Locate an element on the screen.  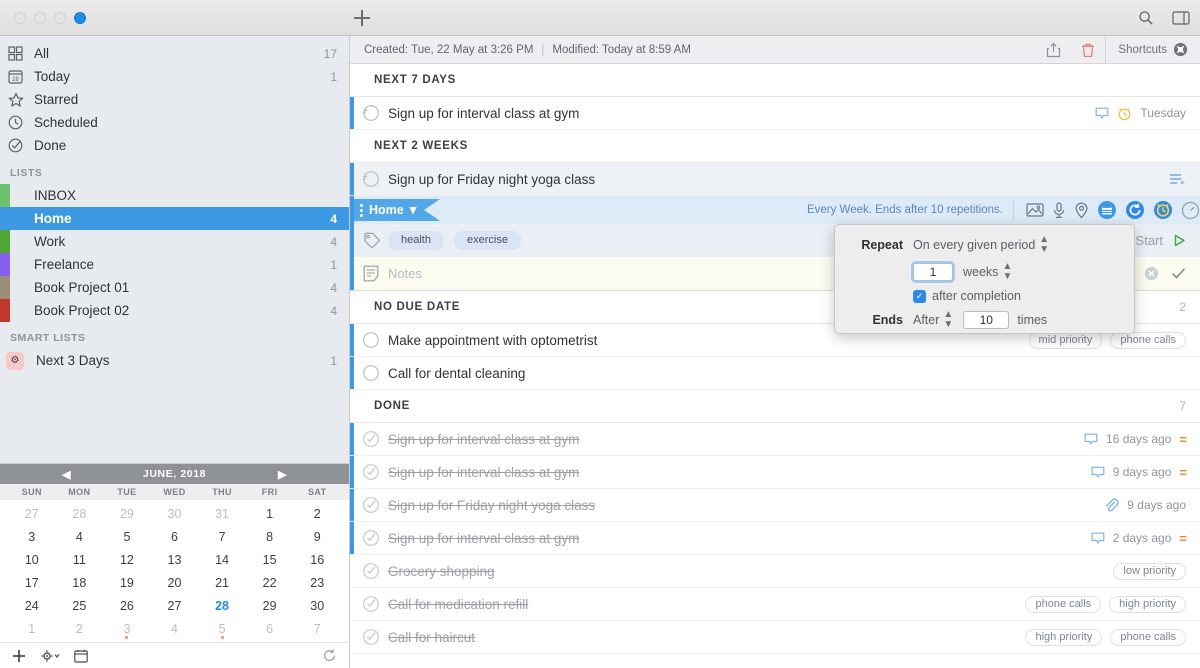
calendar-prev-button: ◀ is located at coordinates (66, 474).